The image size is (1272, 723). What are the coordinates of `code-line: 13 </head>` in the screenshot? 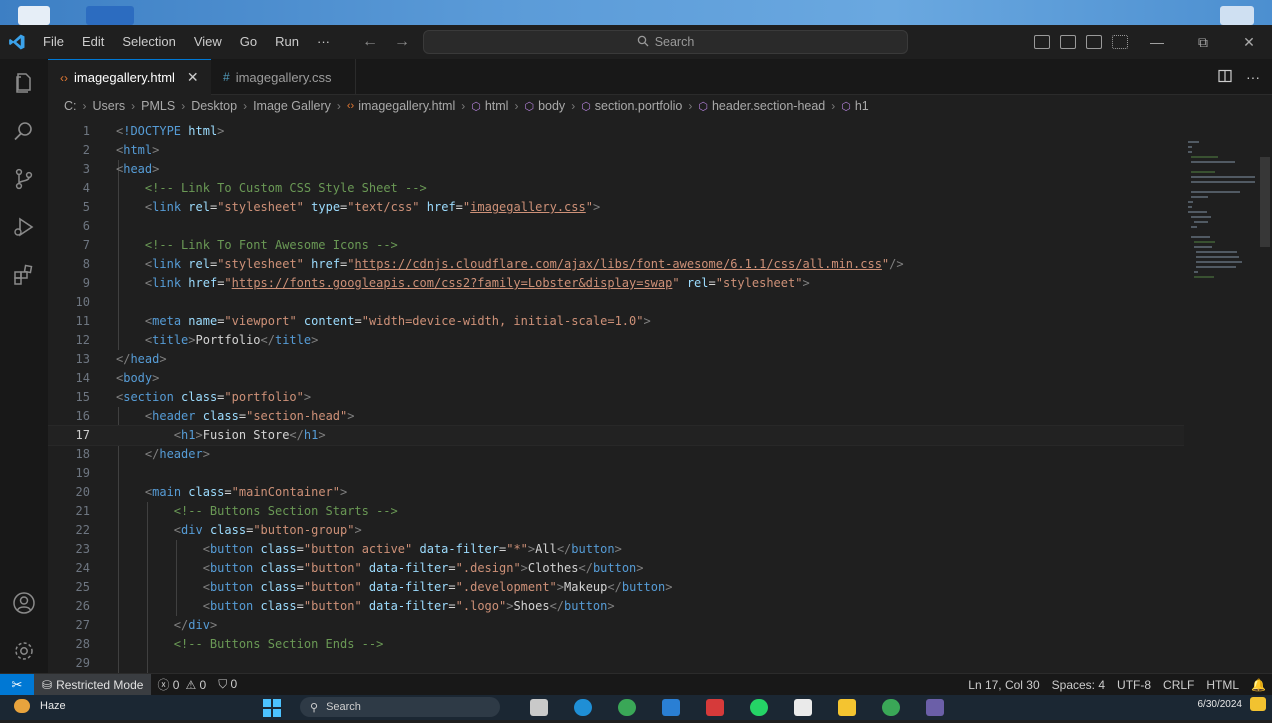 It's located at (616, 359).